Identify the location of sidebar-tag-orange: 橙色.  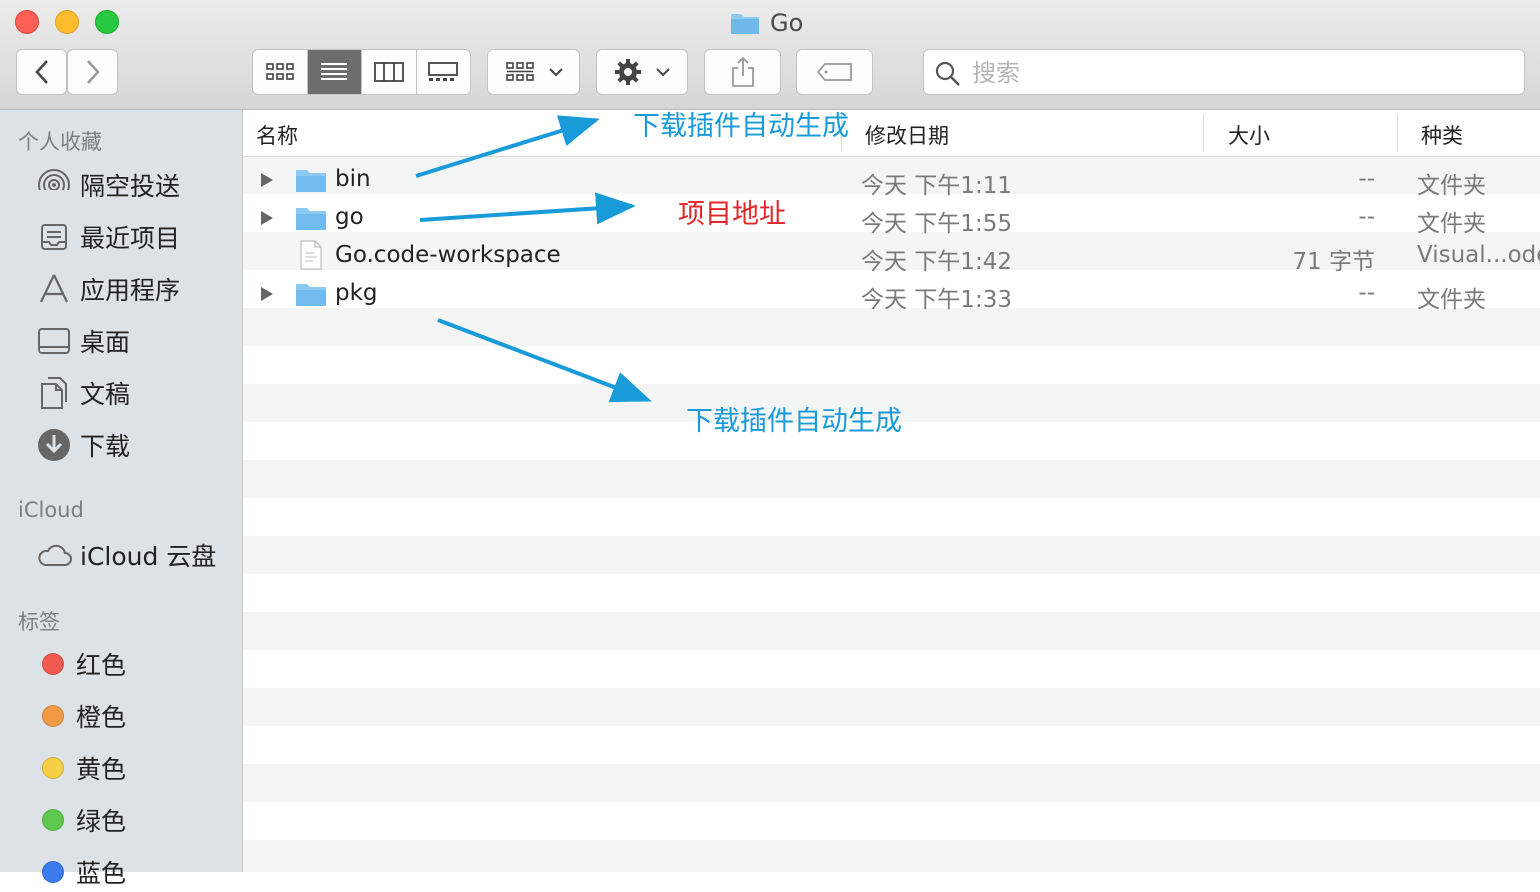
(81, 716).